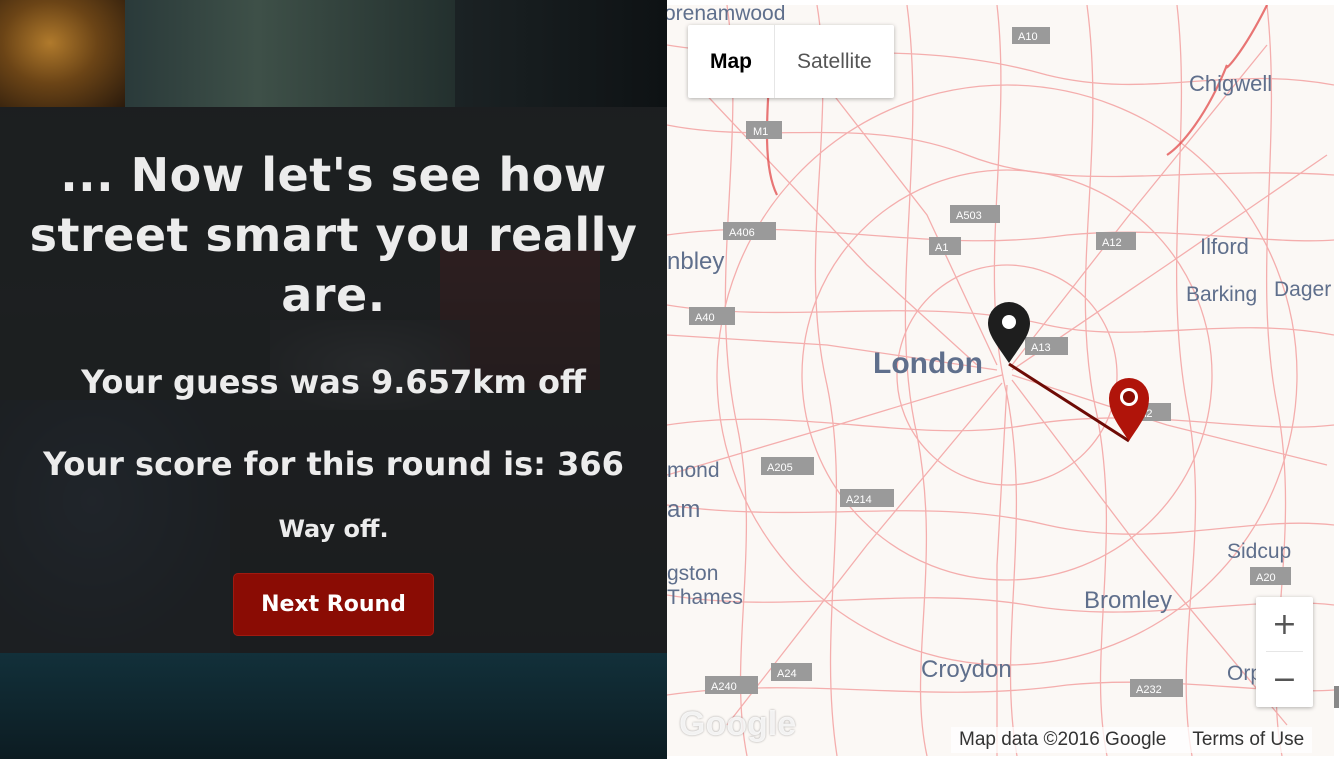  Describe the element at coordinates (1336, 697) in the screenshot. I see `scrollbar-thumb` at that location.